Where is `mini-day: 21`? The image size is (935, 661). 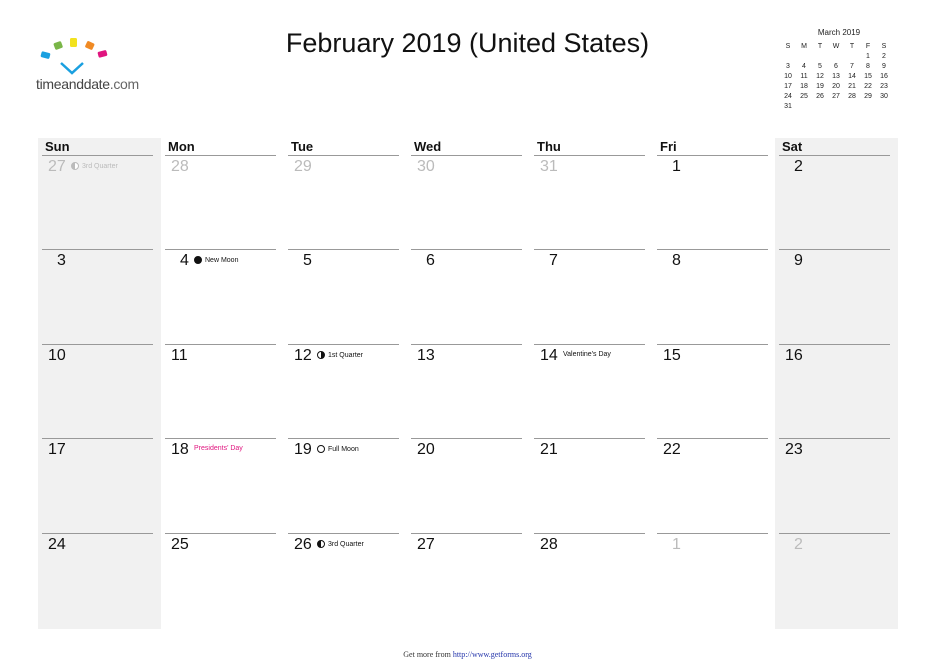
mini-day: 21 is located at coordinates (852, 86).